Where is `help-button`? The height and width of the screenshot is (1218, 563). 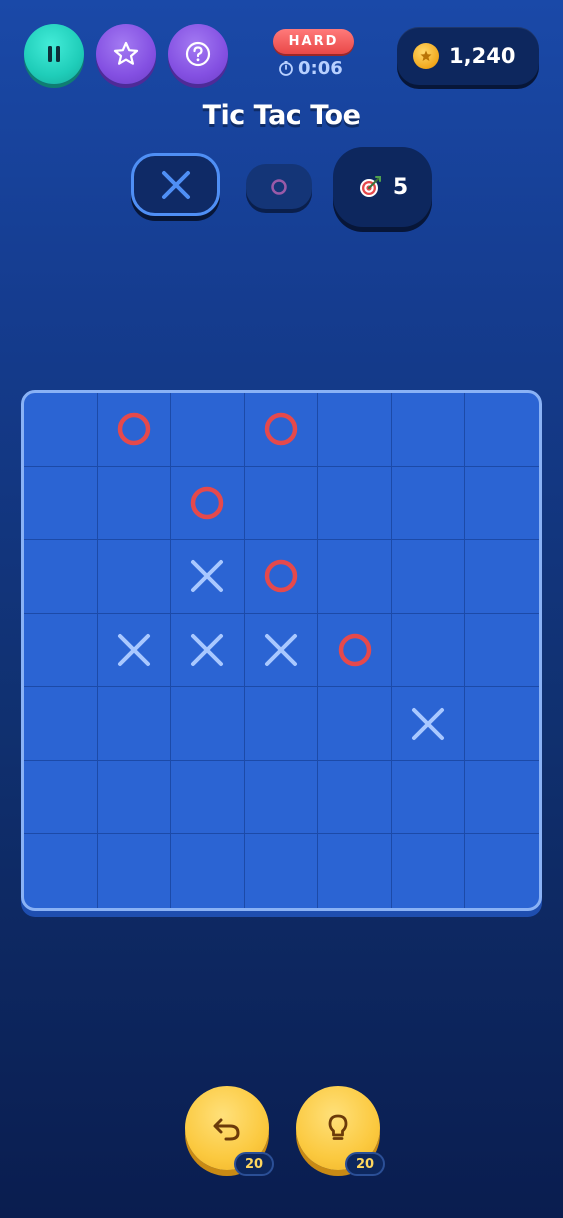 help-button is located at coordinates (198, 54).